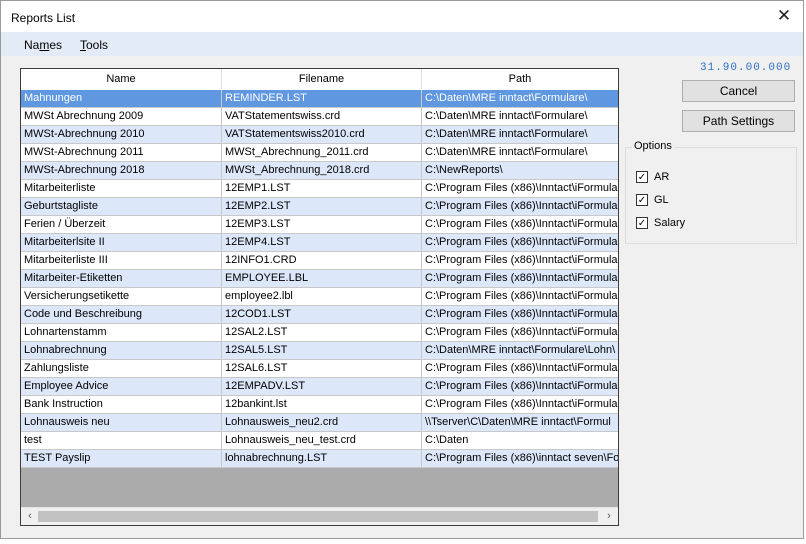 This screenshot has height=544, width=806. I want to click on cell-name: Lohnabrechnung, so click(121, 351).